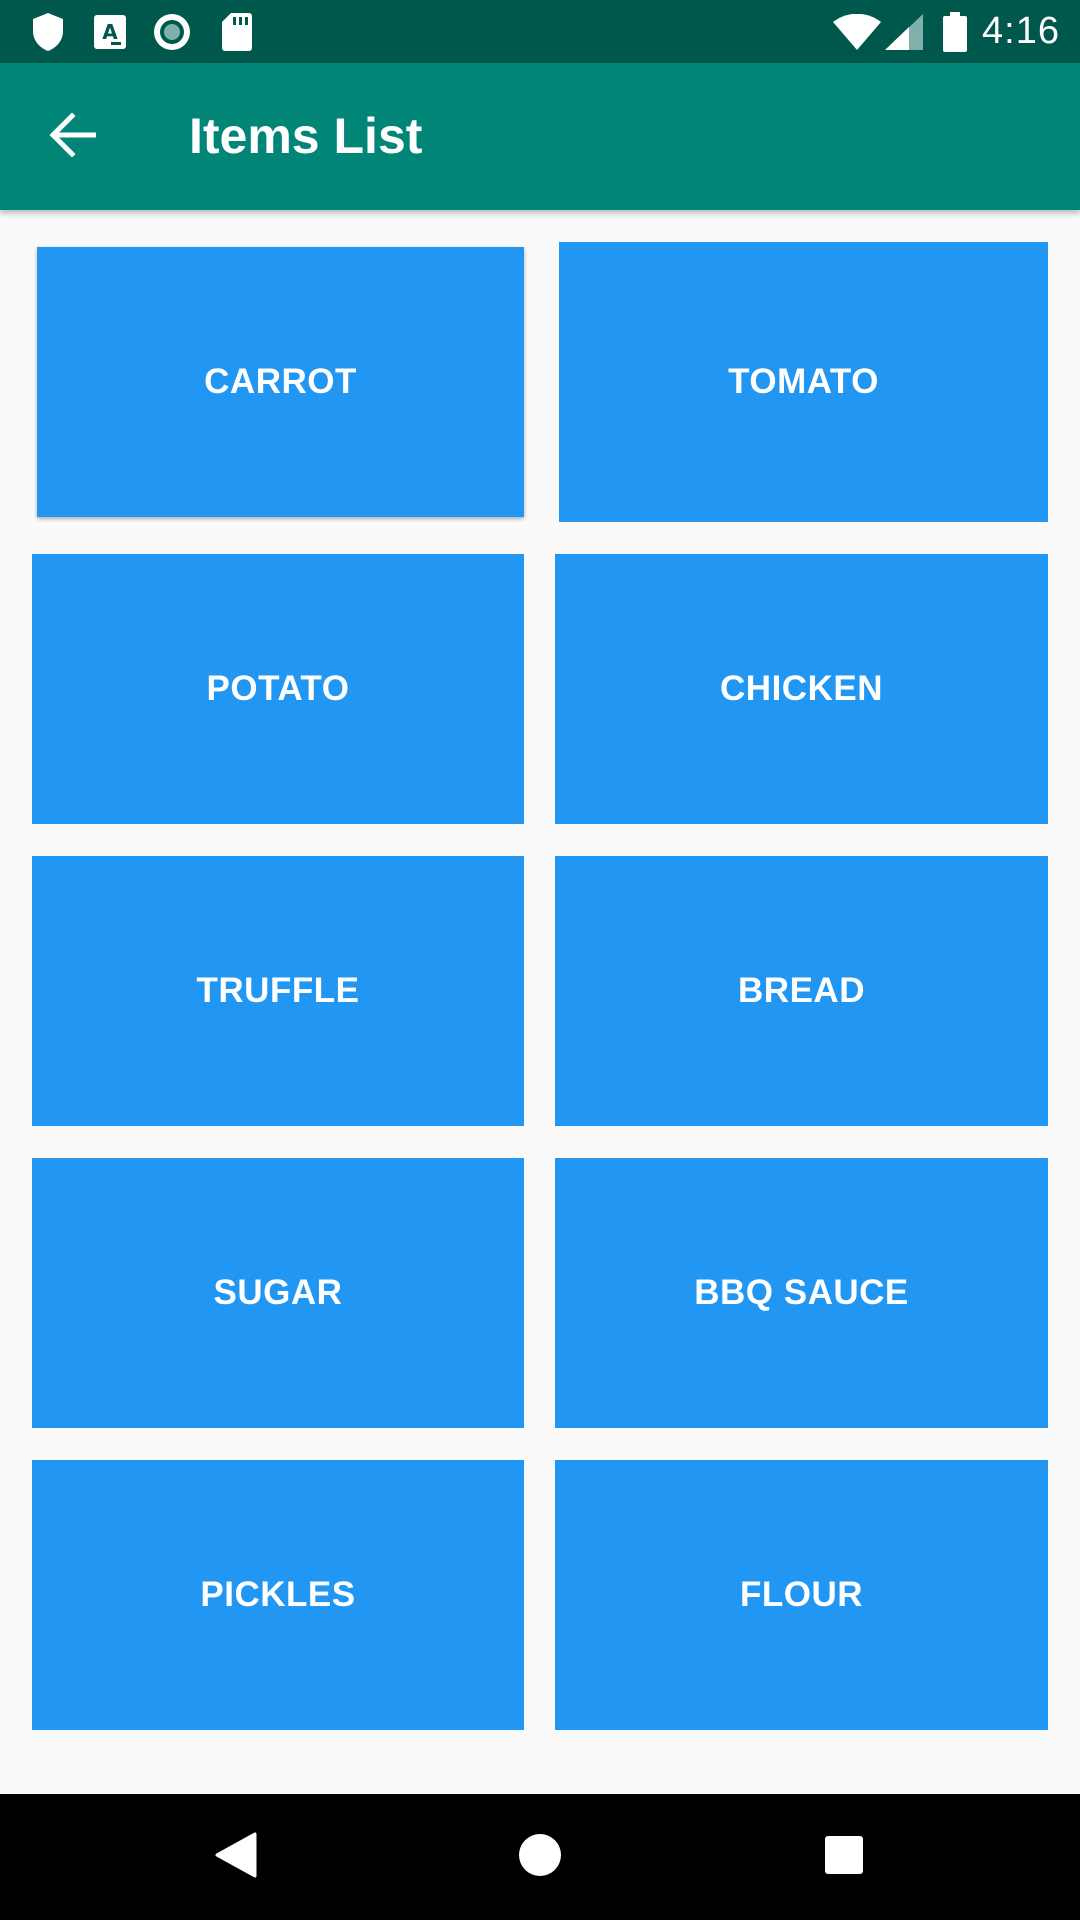 The height and width of the screenshot is (1920, 1080). What do you see at coordinates (857, 31) in the screenshot?
I see `wifi-icon` at bounding box center [857, 31].